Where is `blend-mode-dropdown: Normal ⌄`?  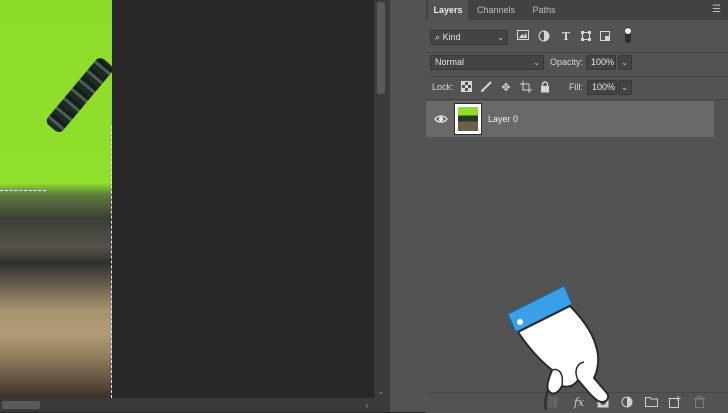 blend-mode-dropdown: Normal ⌄ is located at coordinates (487, 62).